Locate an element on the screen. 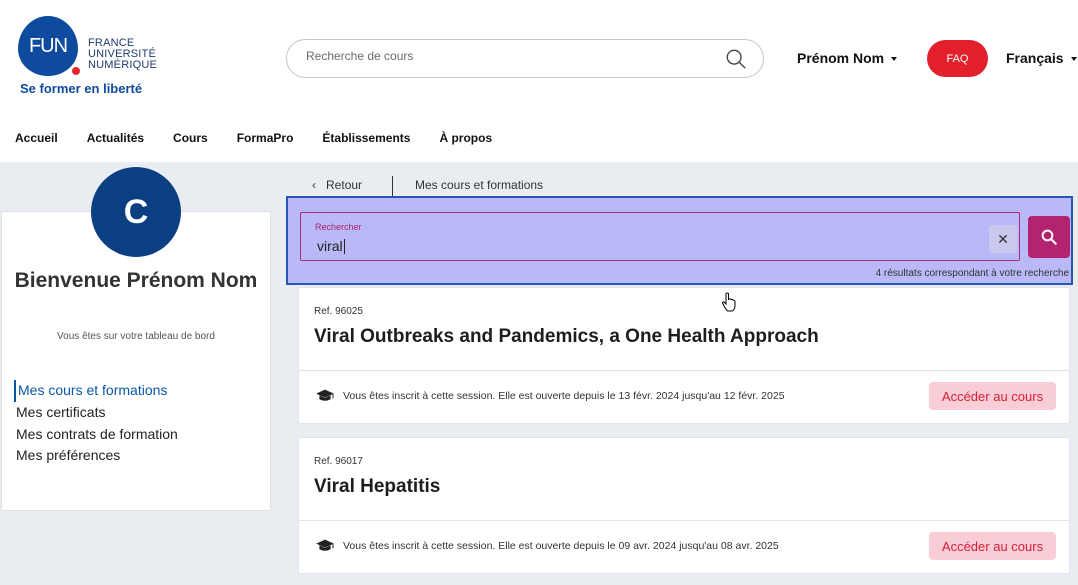 This screenshot has width=1078, height=585. course-search-value: viral is located at coordinates (330, 246).